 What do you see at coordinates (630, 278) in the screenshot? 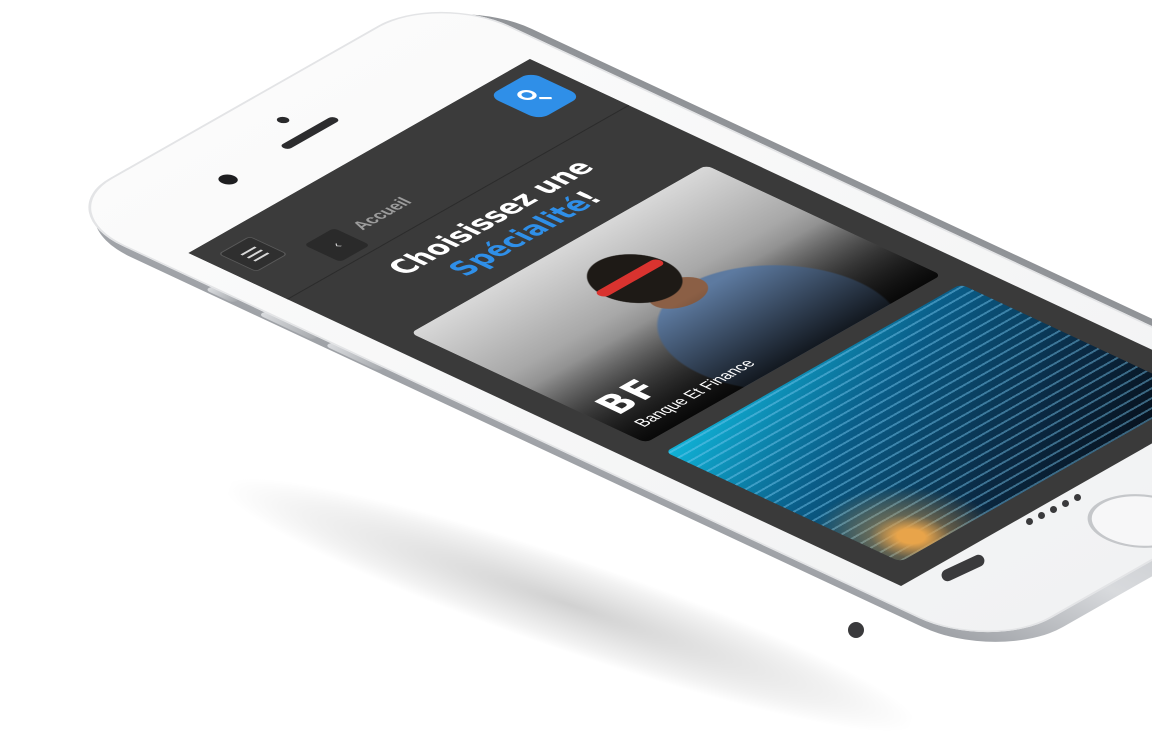
I see `card-photo-detail` at bounding box center [630, 278].